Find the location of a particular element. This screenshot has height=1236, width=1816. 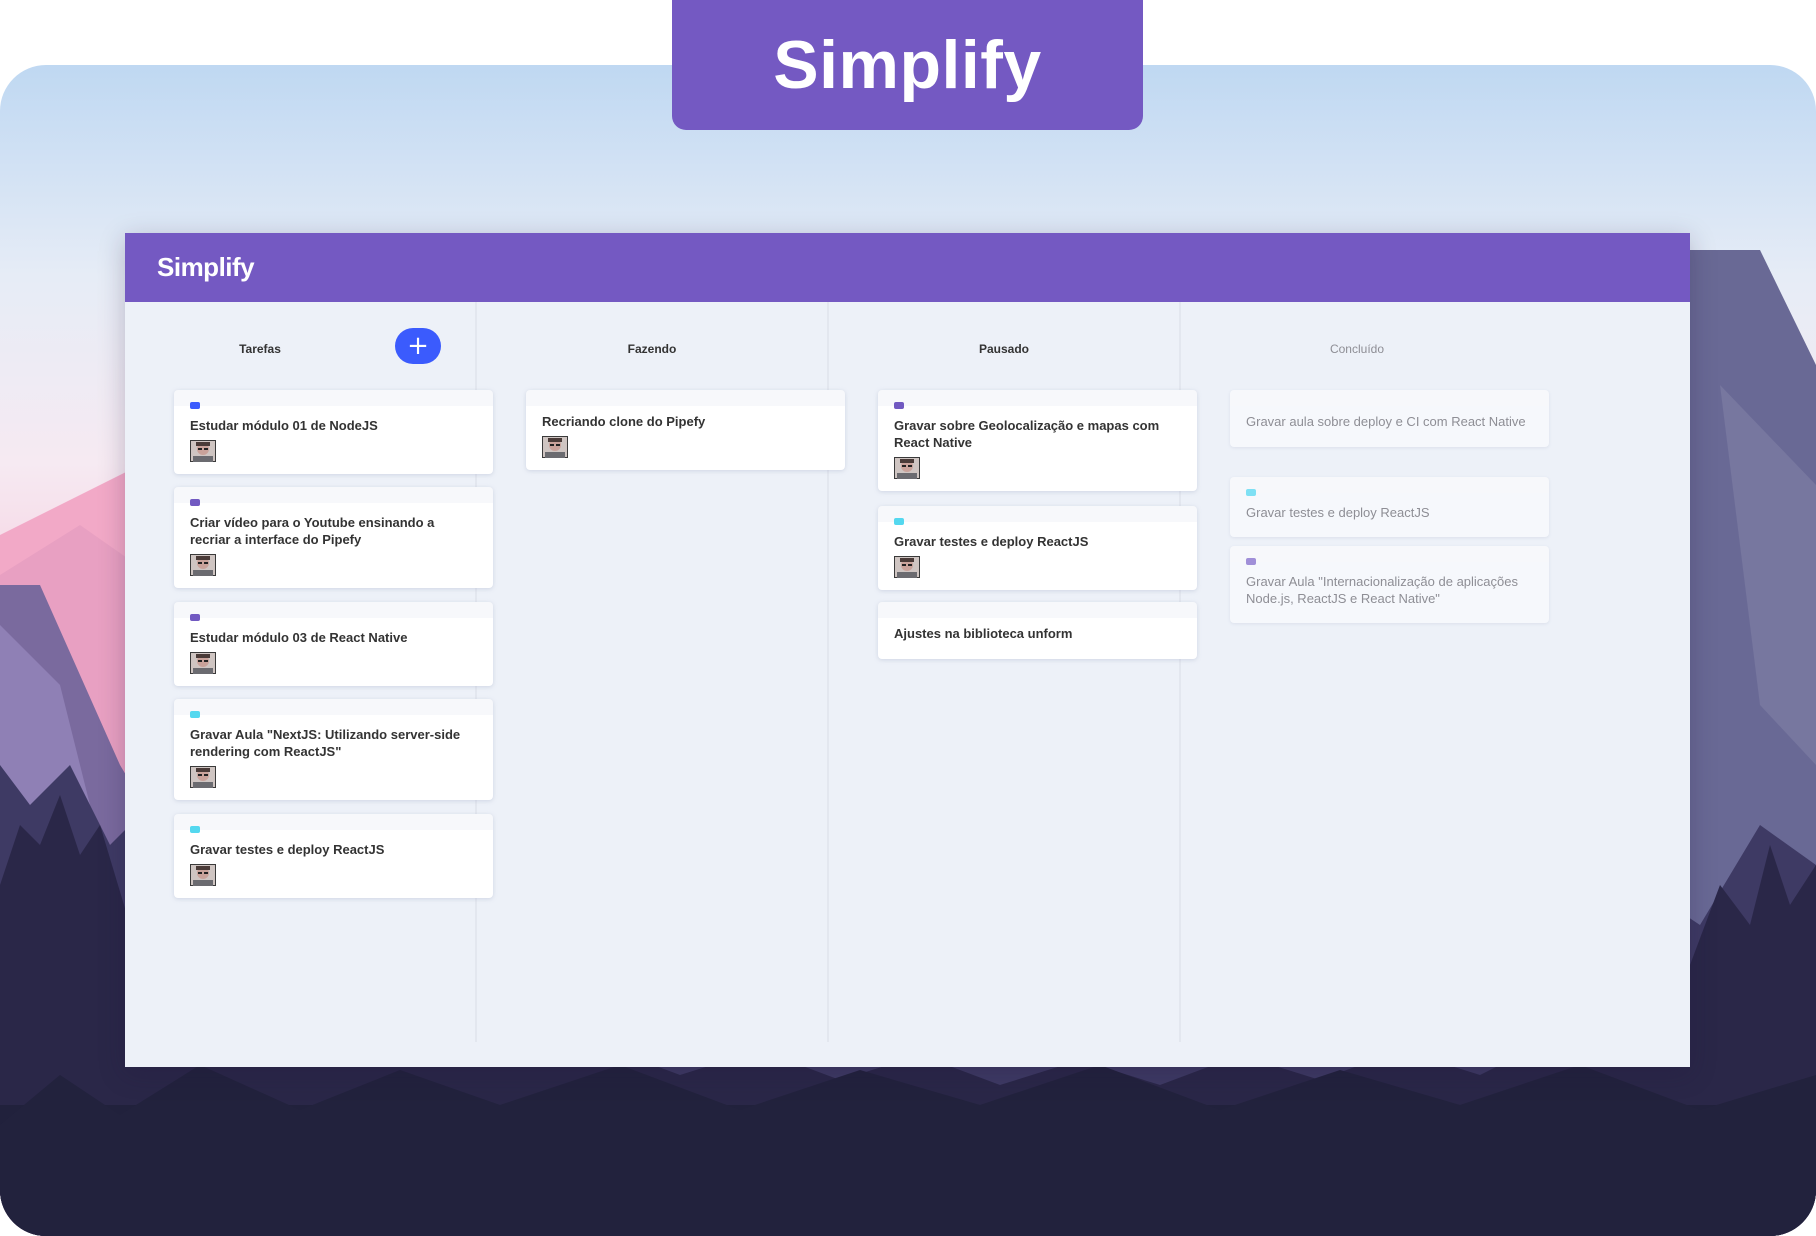

app-logo: Simplify is located at coordinates (206, 267).